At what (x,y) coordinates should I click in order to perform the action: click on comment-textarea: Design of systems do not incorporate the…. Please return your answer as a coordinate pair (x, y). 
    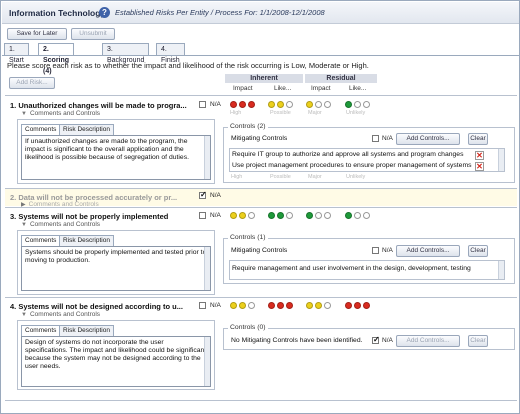
    Looking at the image, I should click on (116, 361).